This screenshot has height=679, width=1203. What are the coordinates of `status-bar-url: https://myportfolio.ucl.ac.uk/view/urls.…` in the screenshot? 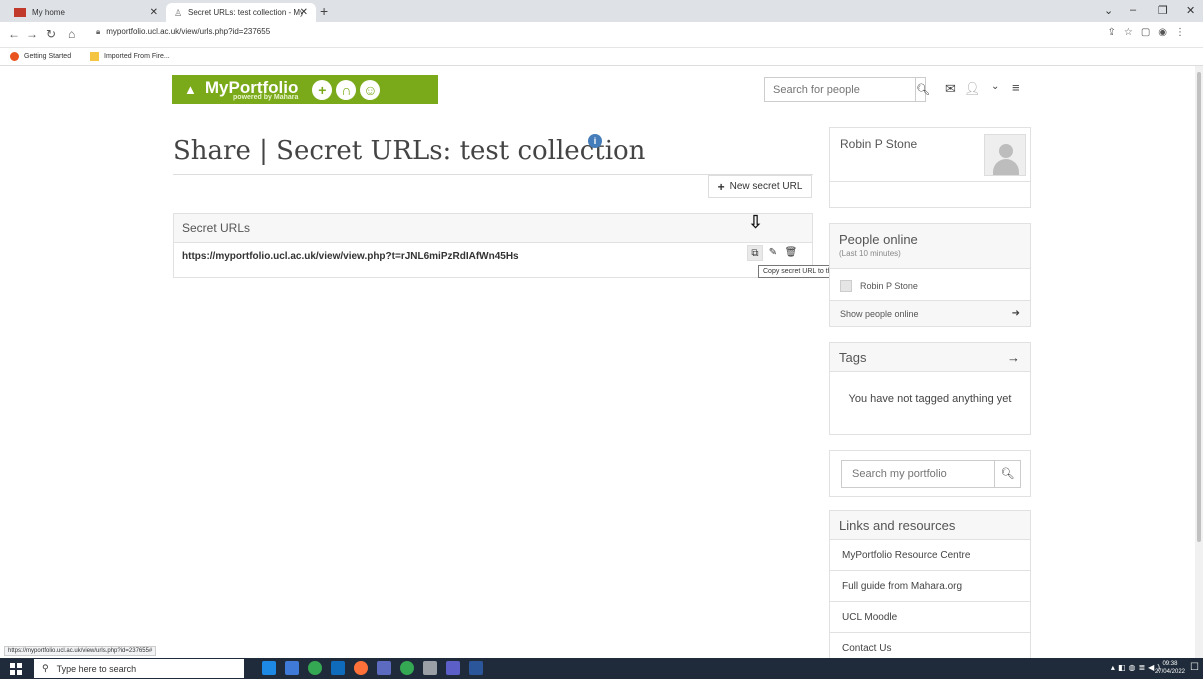 It's located at (80, 651).